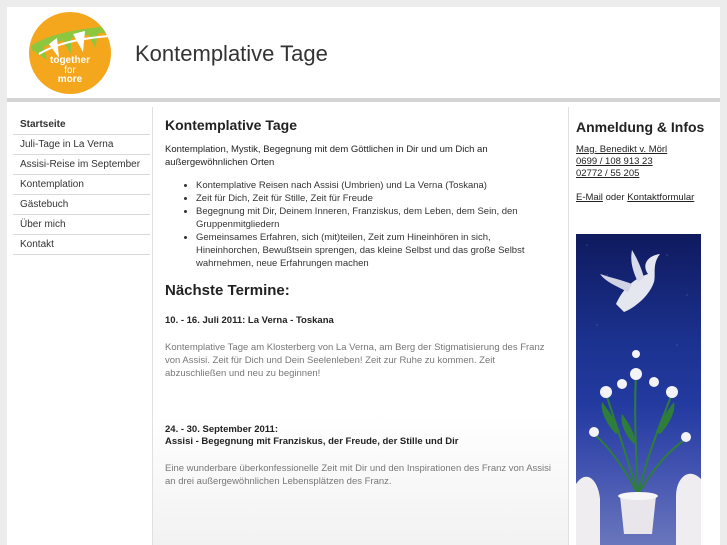 The height and width of the screenshot is (545, 727). I want to click on nav-item-juli-tage: Juli-Tage in La Verna, so click(81, 145).